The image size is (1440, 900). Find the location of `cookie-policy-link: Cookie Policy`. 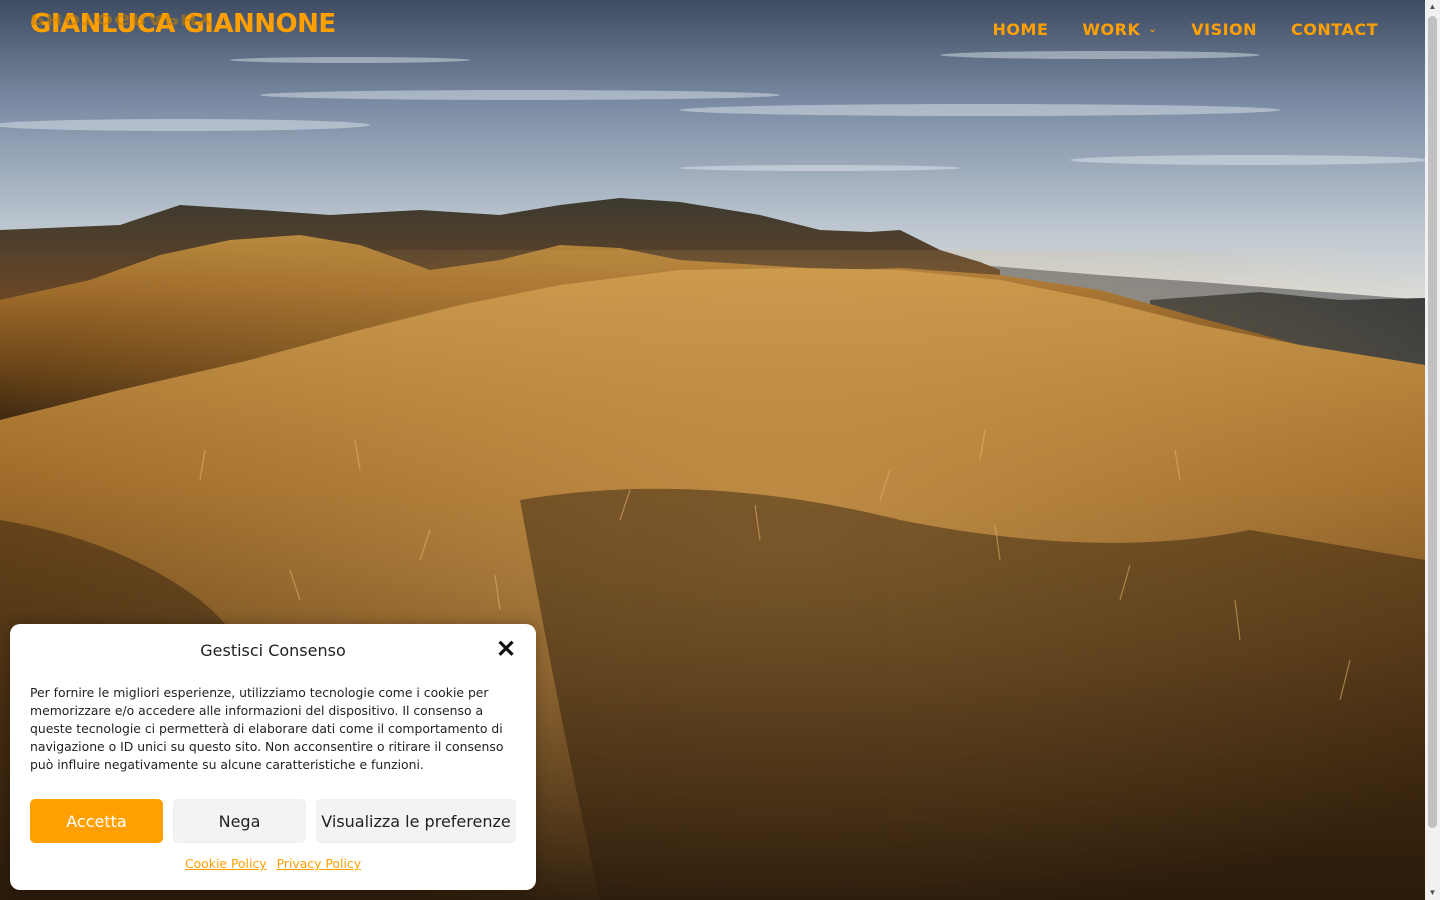

cookie-policy-link: Cookie Policy is located at coordinates (226, 863).